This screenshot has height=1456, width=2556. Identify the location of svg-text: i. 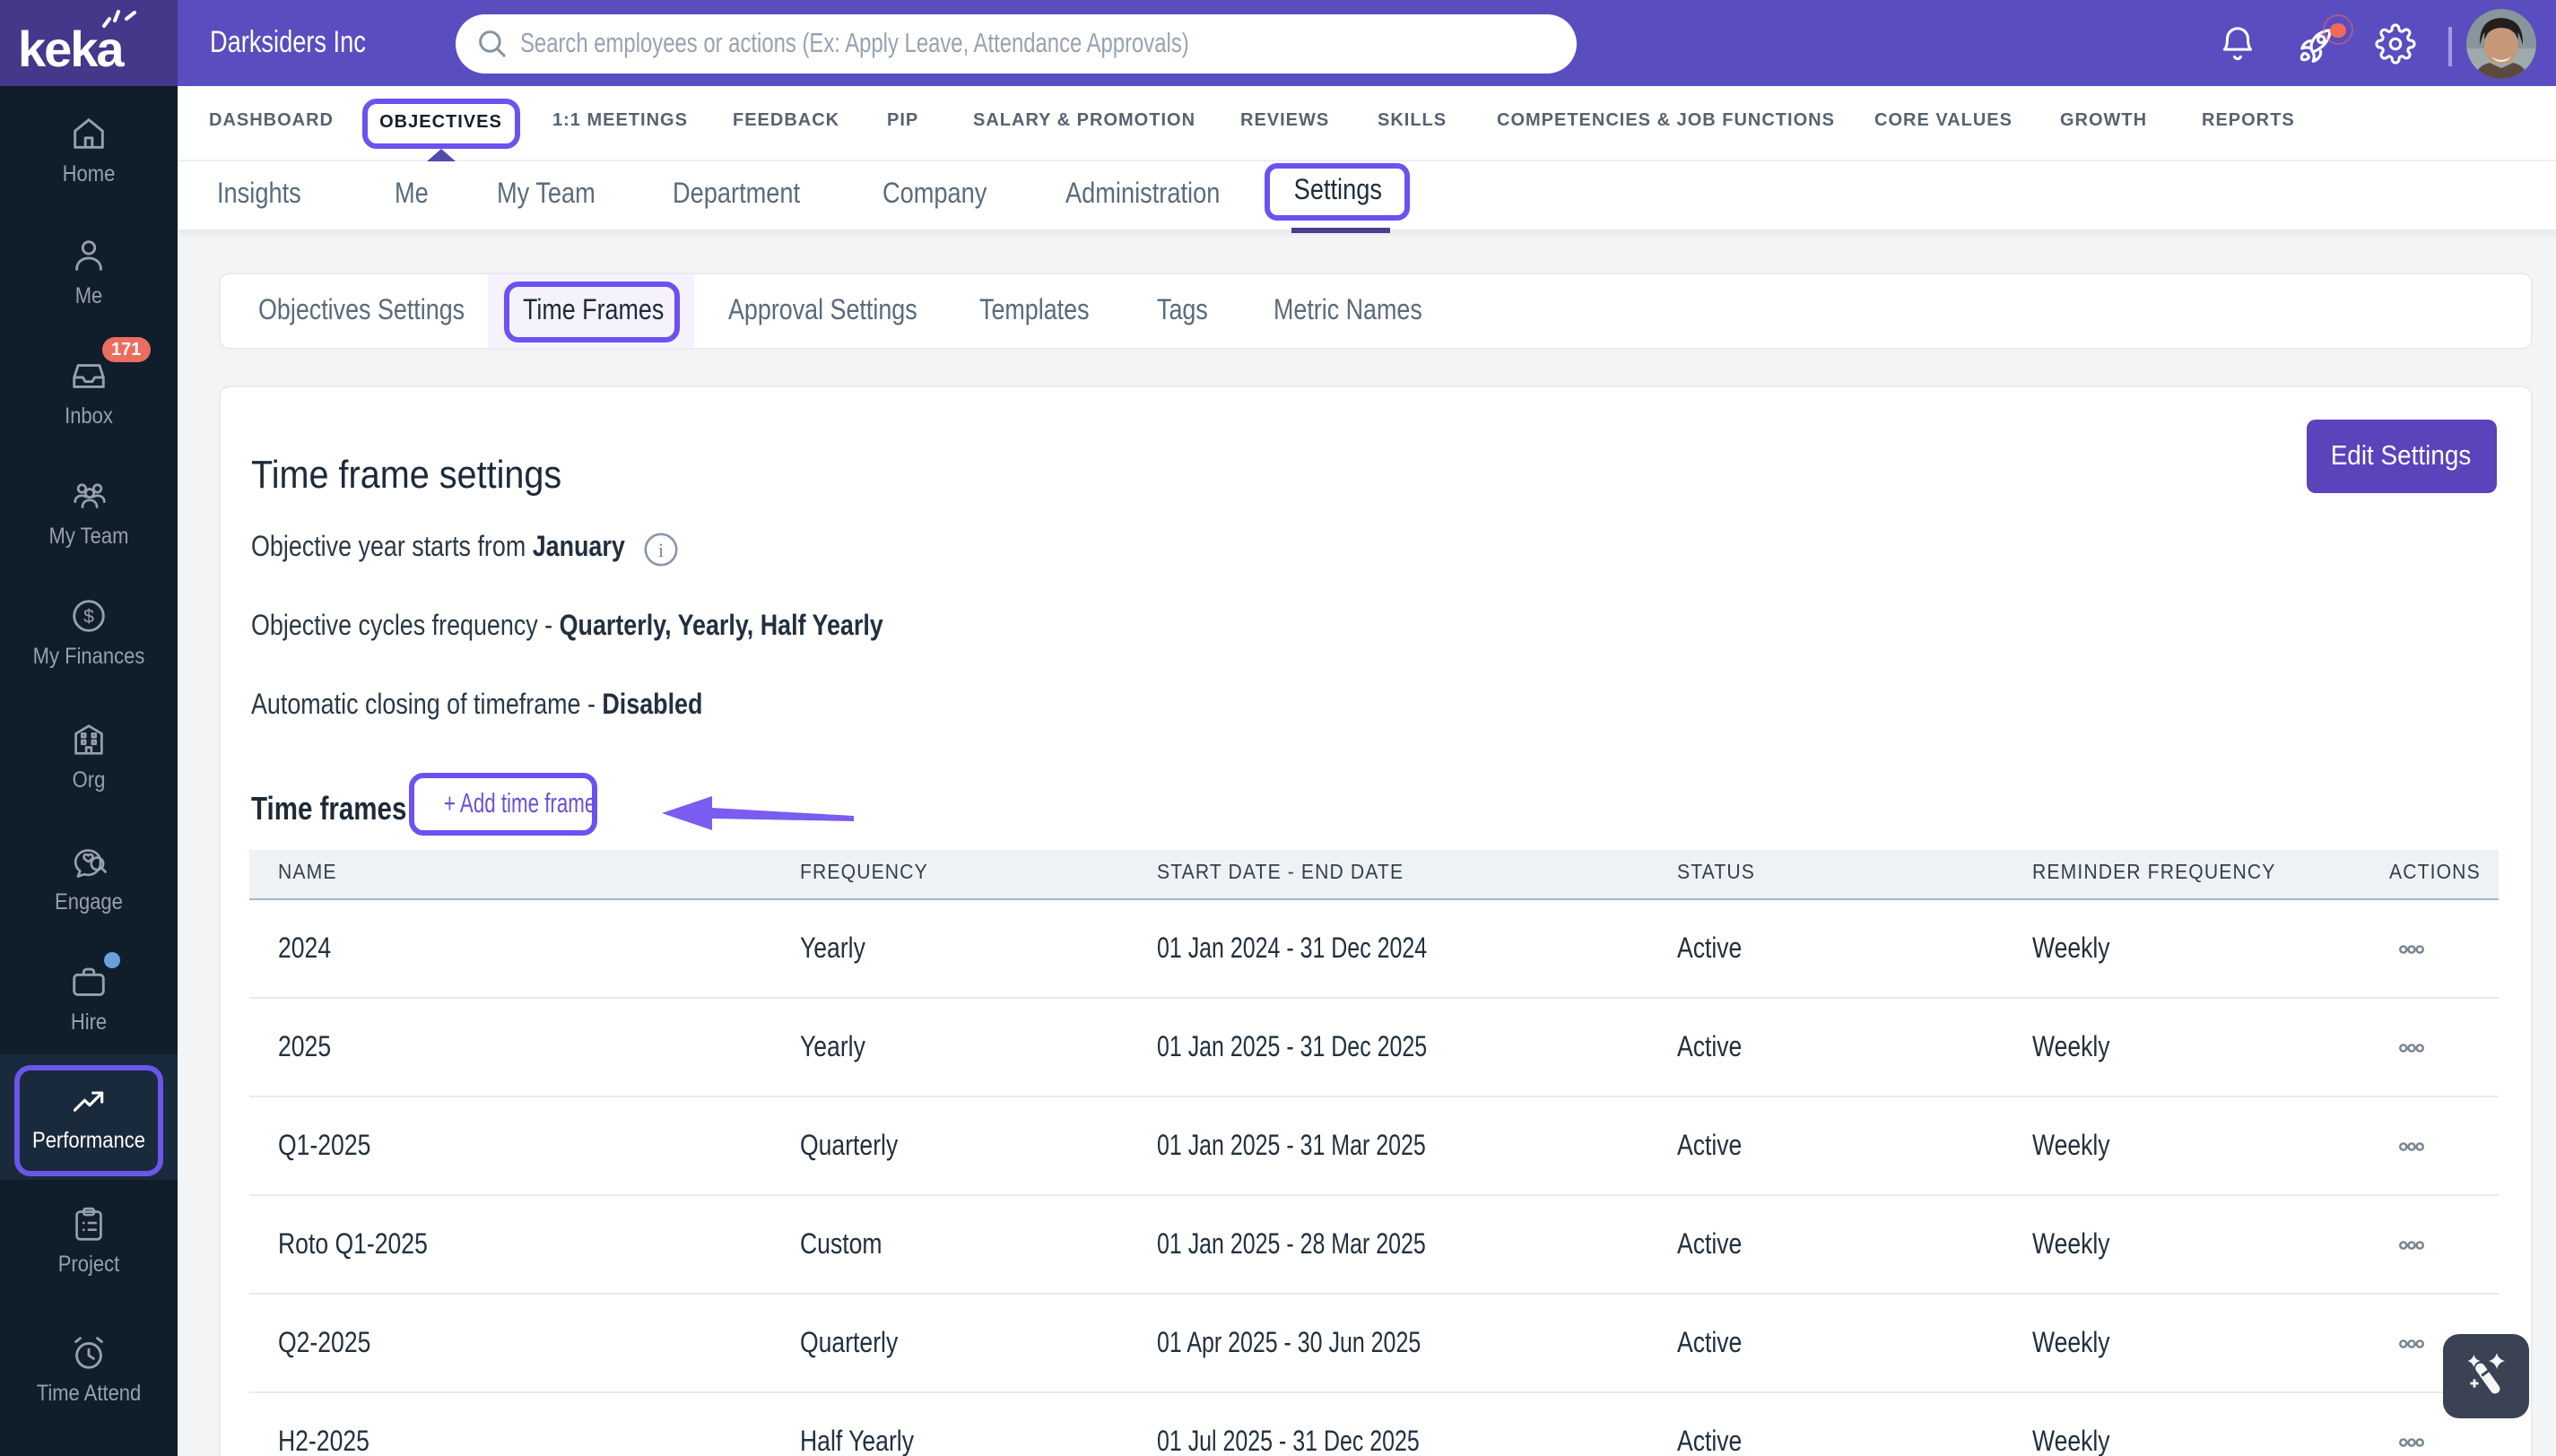
(661, 550).